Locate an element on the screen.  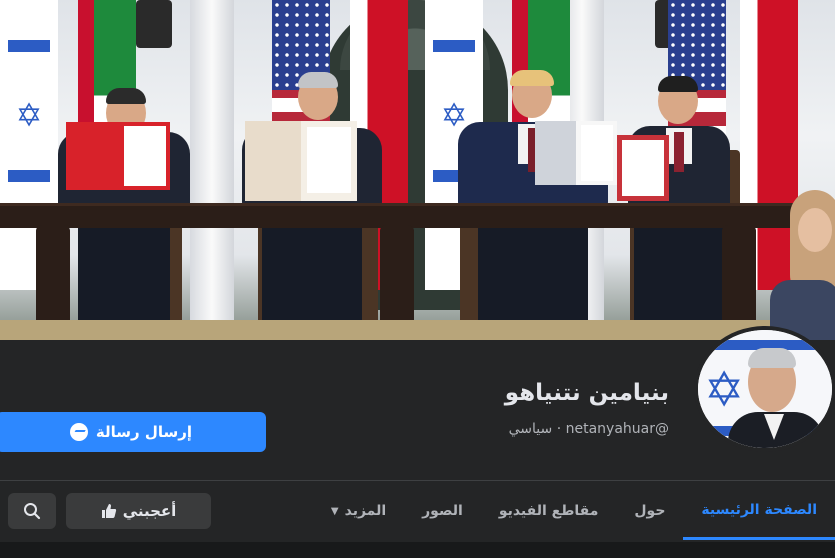
tab-more: المزيد ▼ is located at coordinates (358, 511).